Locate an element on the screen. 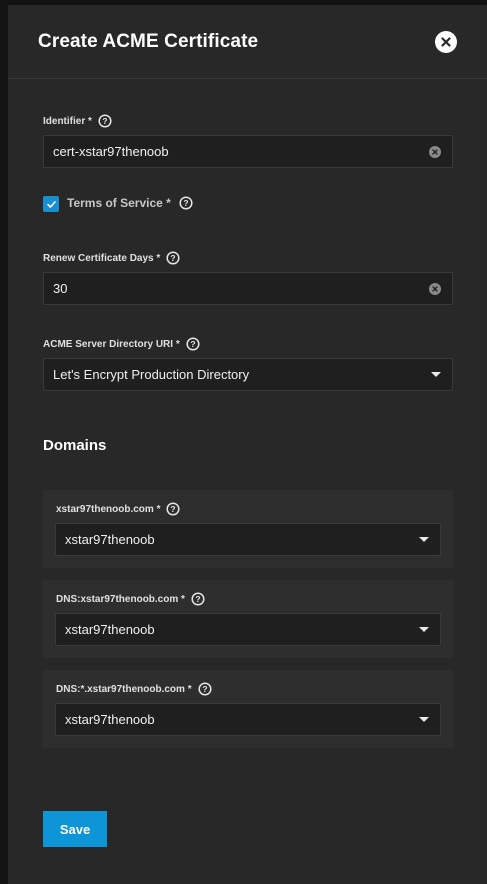 Image resolution: width=487 pixels, height=884 pixels. domain-label: DNS:*.xstar97thenoob.com * is located at coordinates (124, 689).